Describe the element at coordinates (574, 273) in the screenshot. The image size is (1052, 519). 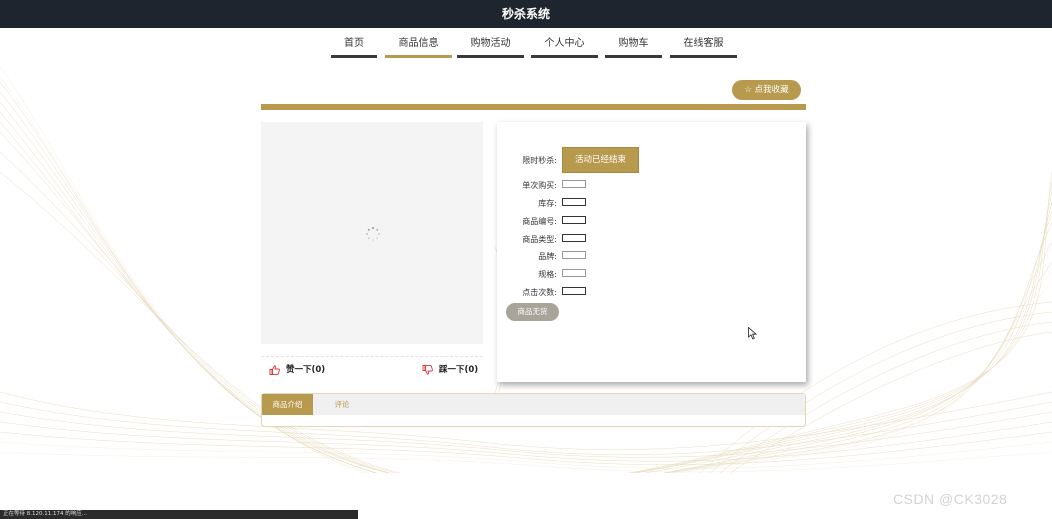
I see `field-value-spec` at that location.